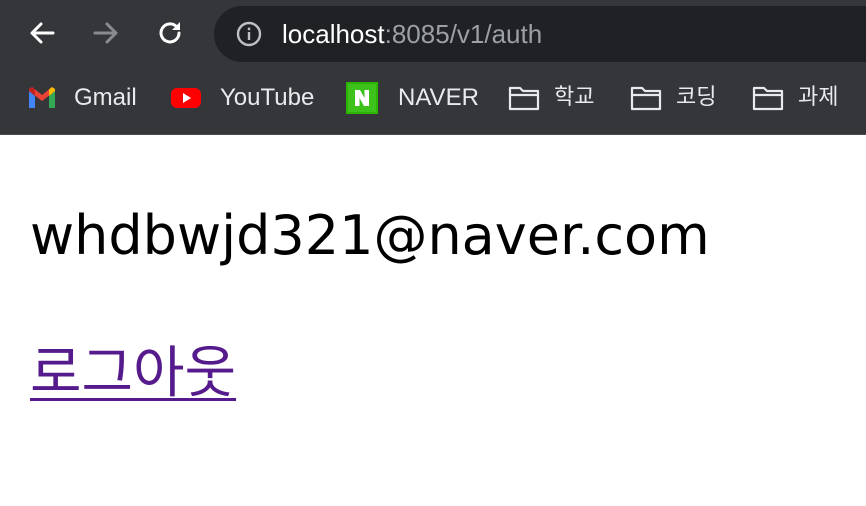 This screenshot has width=866, height=506. Describe the element at coordinates (696, 97) in the screenshot. I see `bookmark-label: 코딩` at that location.